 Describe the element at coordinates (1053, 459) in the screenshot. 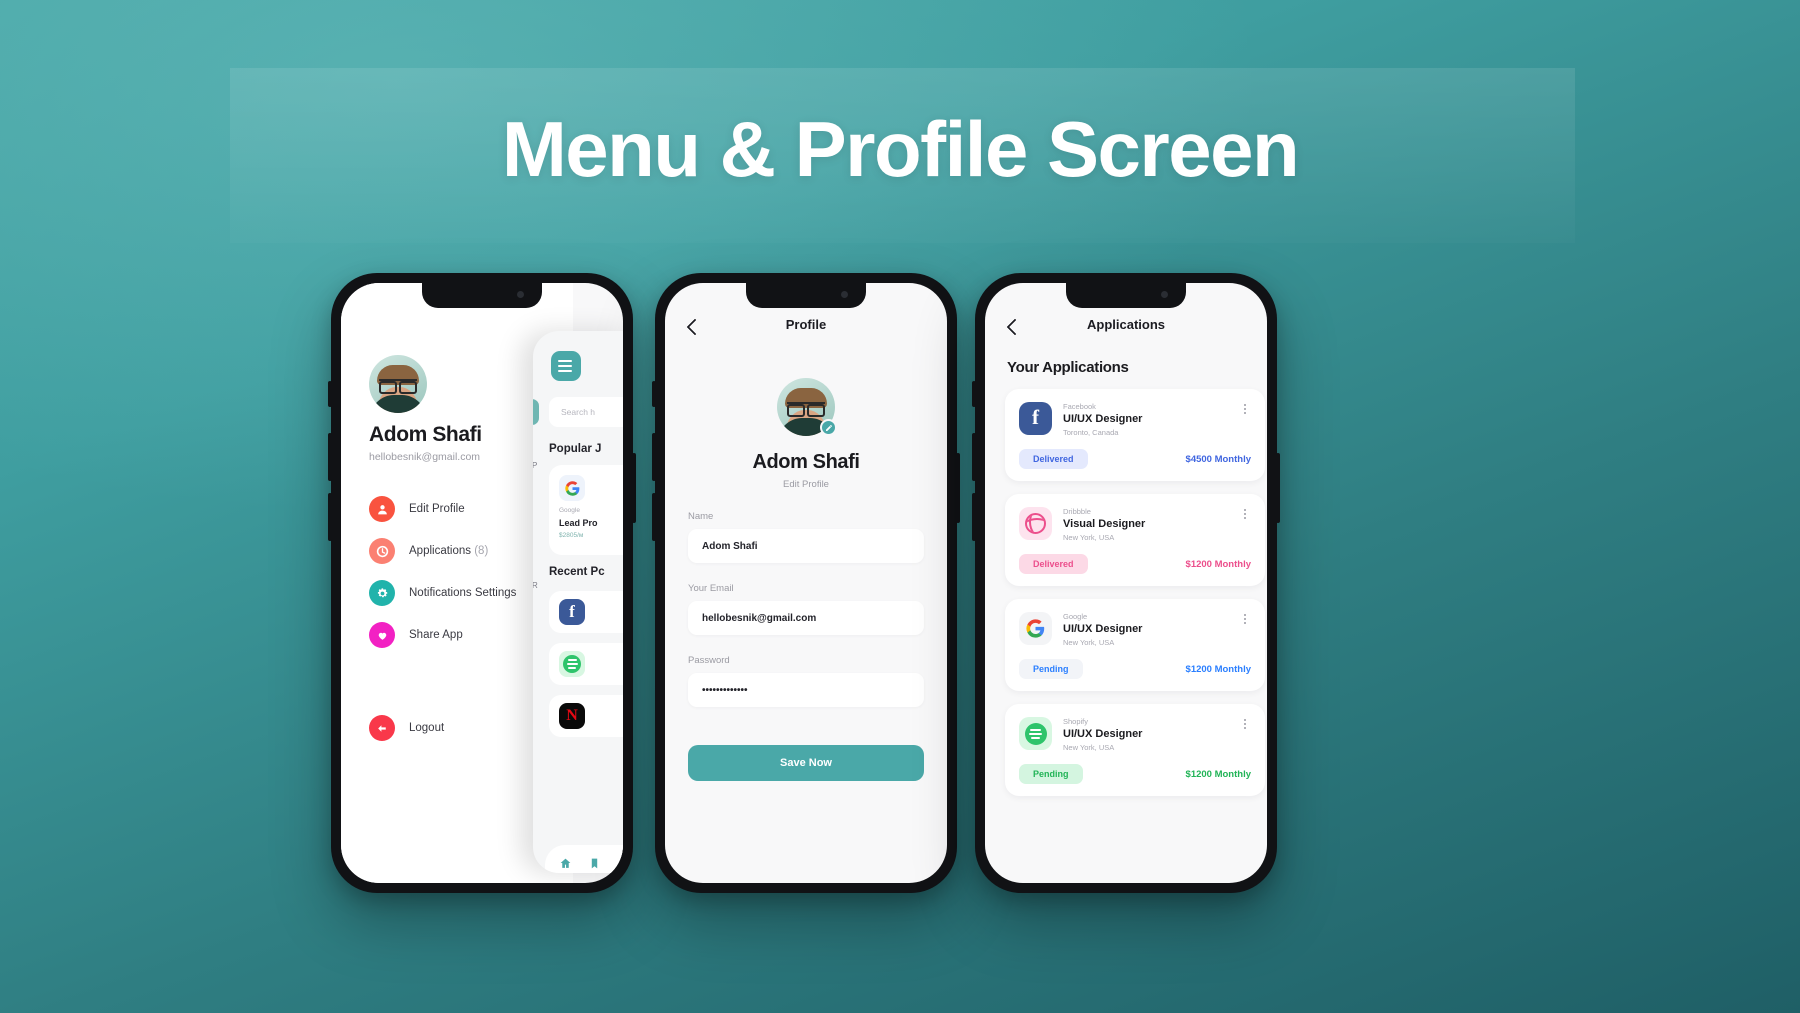

I see `status-badge: Delivered` at that location.